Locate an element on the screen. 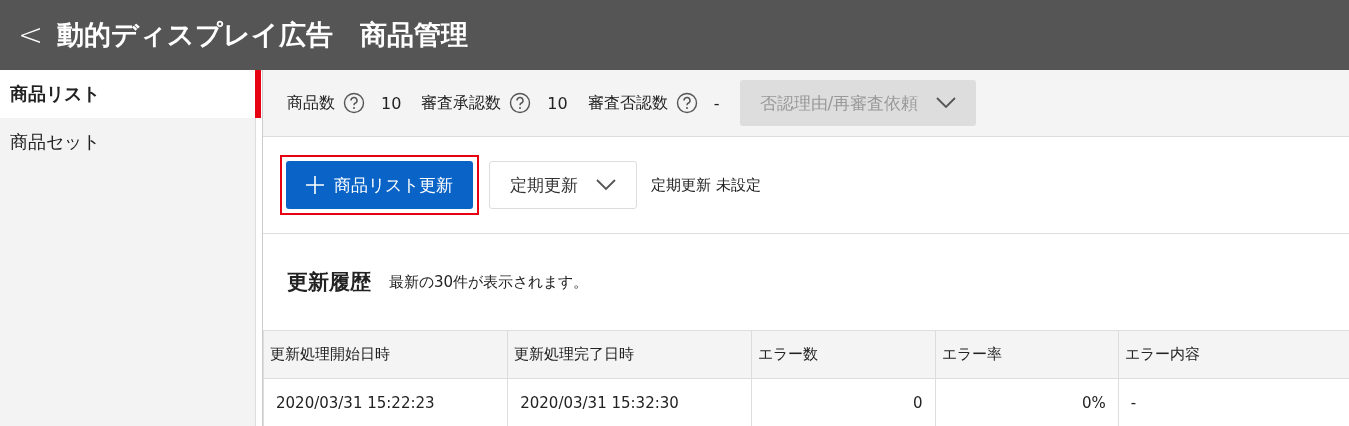 The height and width of the screenshot is (426, 1349). sidebar-item: 商品セット is located at coordinates (127, 142).